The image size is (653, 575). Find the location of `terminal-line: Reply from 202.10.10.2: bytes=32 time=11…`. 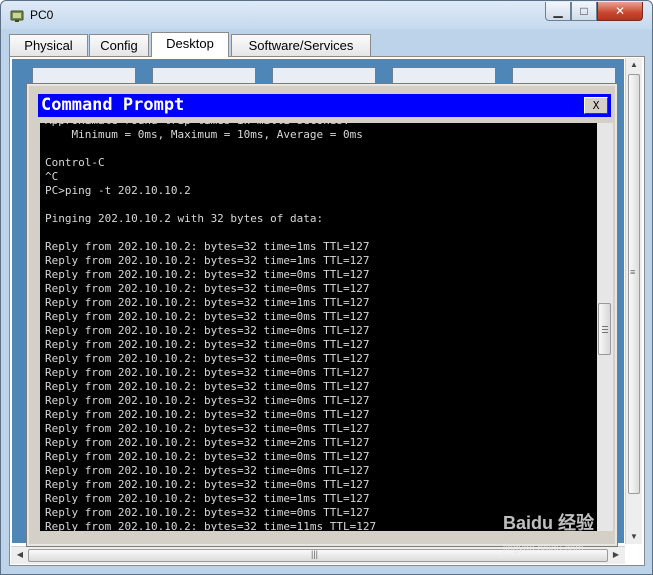

terminal-line: Reply from 202.10.10.2: bytes=32 time=11… is located at coordinates (211, 525).